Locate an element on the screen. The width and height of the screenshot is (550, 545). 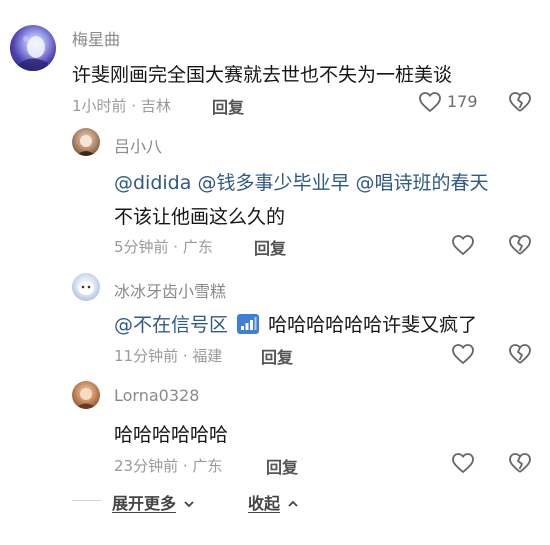
reply-meta: 23分钟前 · 广东 is located at coordinates (168, 466).